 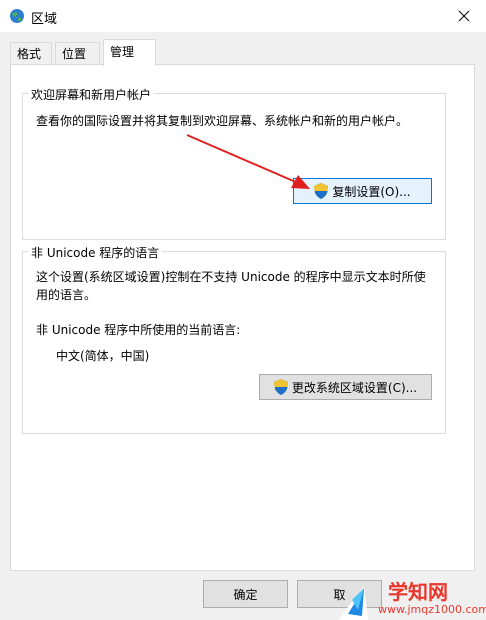 What do you see at coordinates (138, 330) in the screenshot?
I see `current-language-label: 非 Unicode 程序中所使用的当前语言:` at bounding box center [138, 330].